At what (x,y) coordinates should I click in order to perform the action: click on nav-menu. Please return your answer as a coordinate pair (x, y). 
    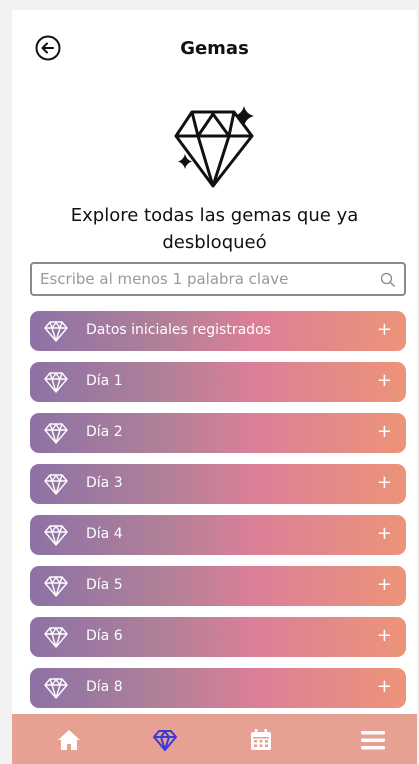
    Looking at the image, I should click on (373, 740).